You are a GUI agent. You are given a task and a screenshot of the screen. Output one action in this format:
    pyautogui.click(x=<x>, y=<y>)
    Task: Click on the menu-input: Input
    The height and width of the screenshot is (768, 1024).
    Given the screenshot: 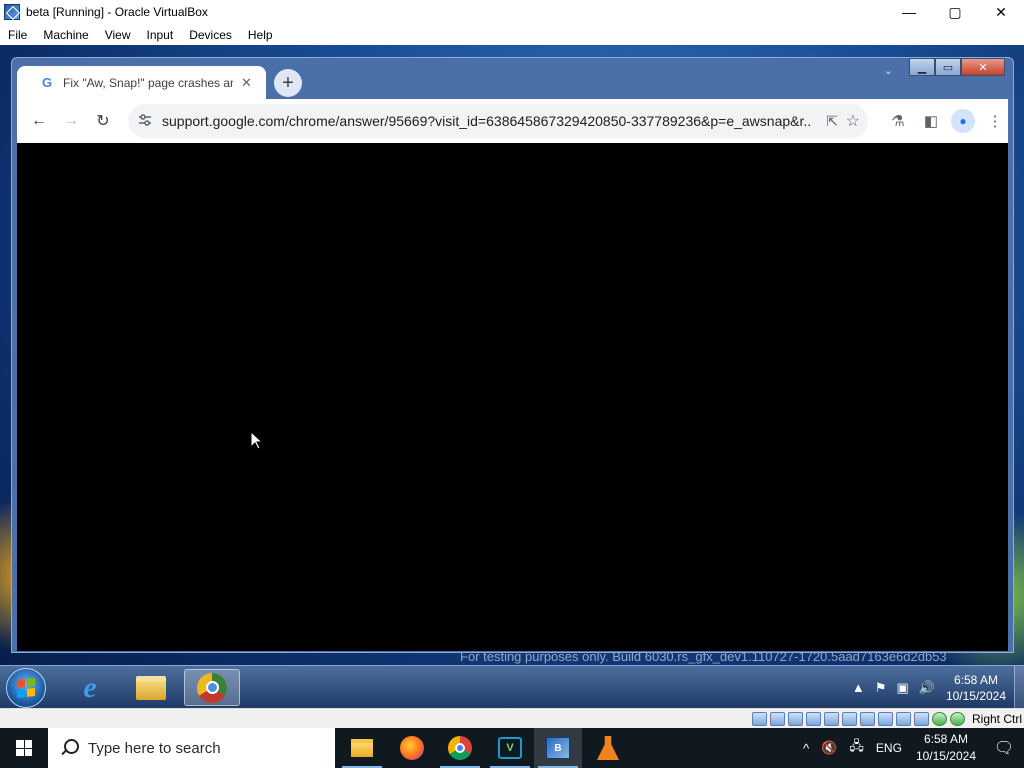 What is the action you would take?
    pyautogui.click(x=160, y=35)
    